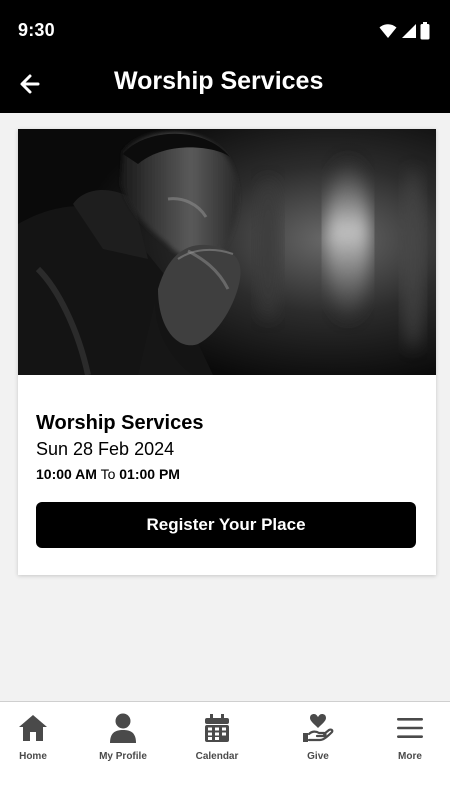  Describe the element at coordinates (226, 474) in the screenshot. I see `event-time: 10:00 AM To 01:00 PM` at that location.